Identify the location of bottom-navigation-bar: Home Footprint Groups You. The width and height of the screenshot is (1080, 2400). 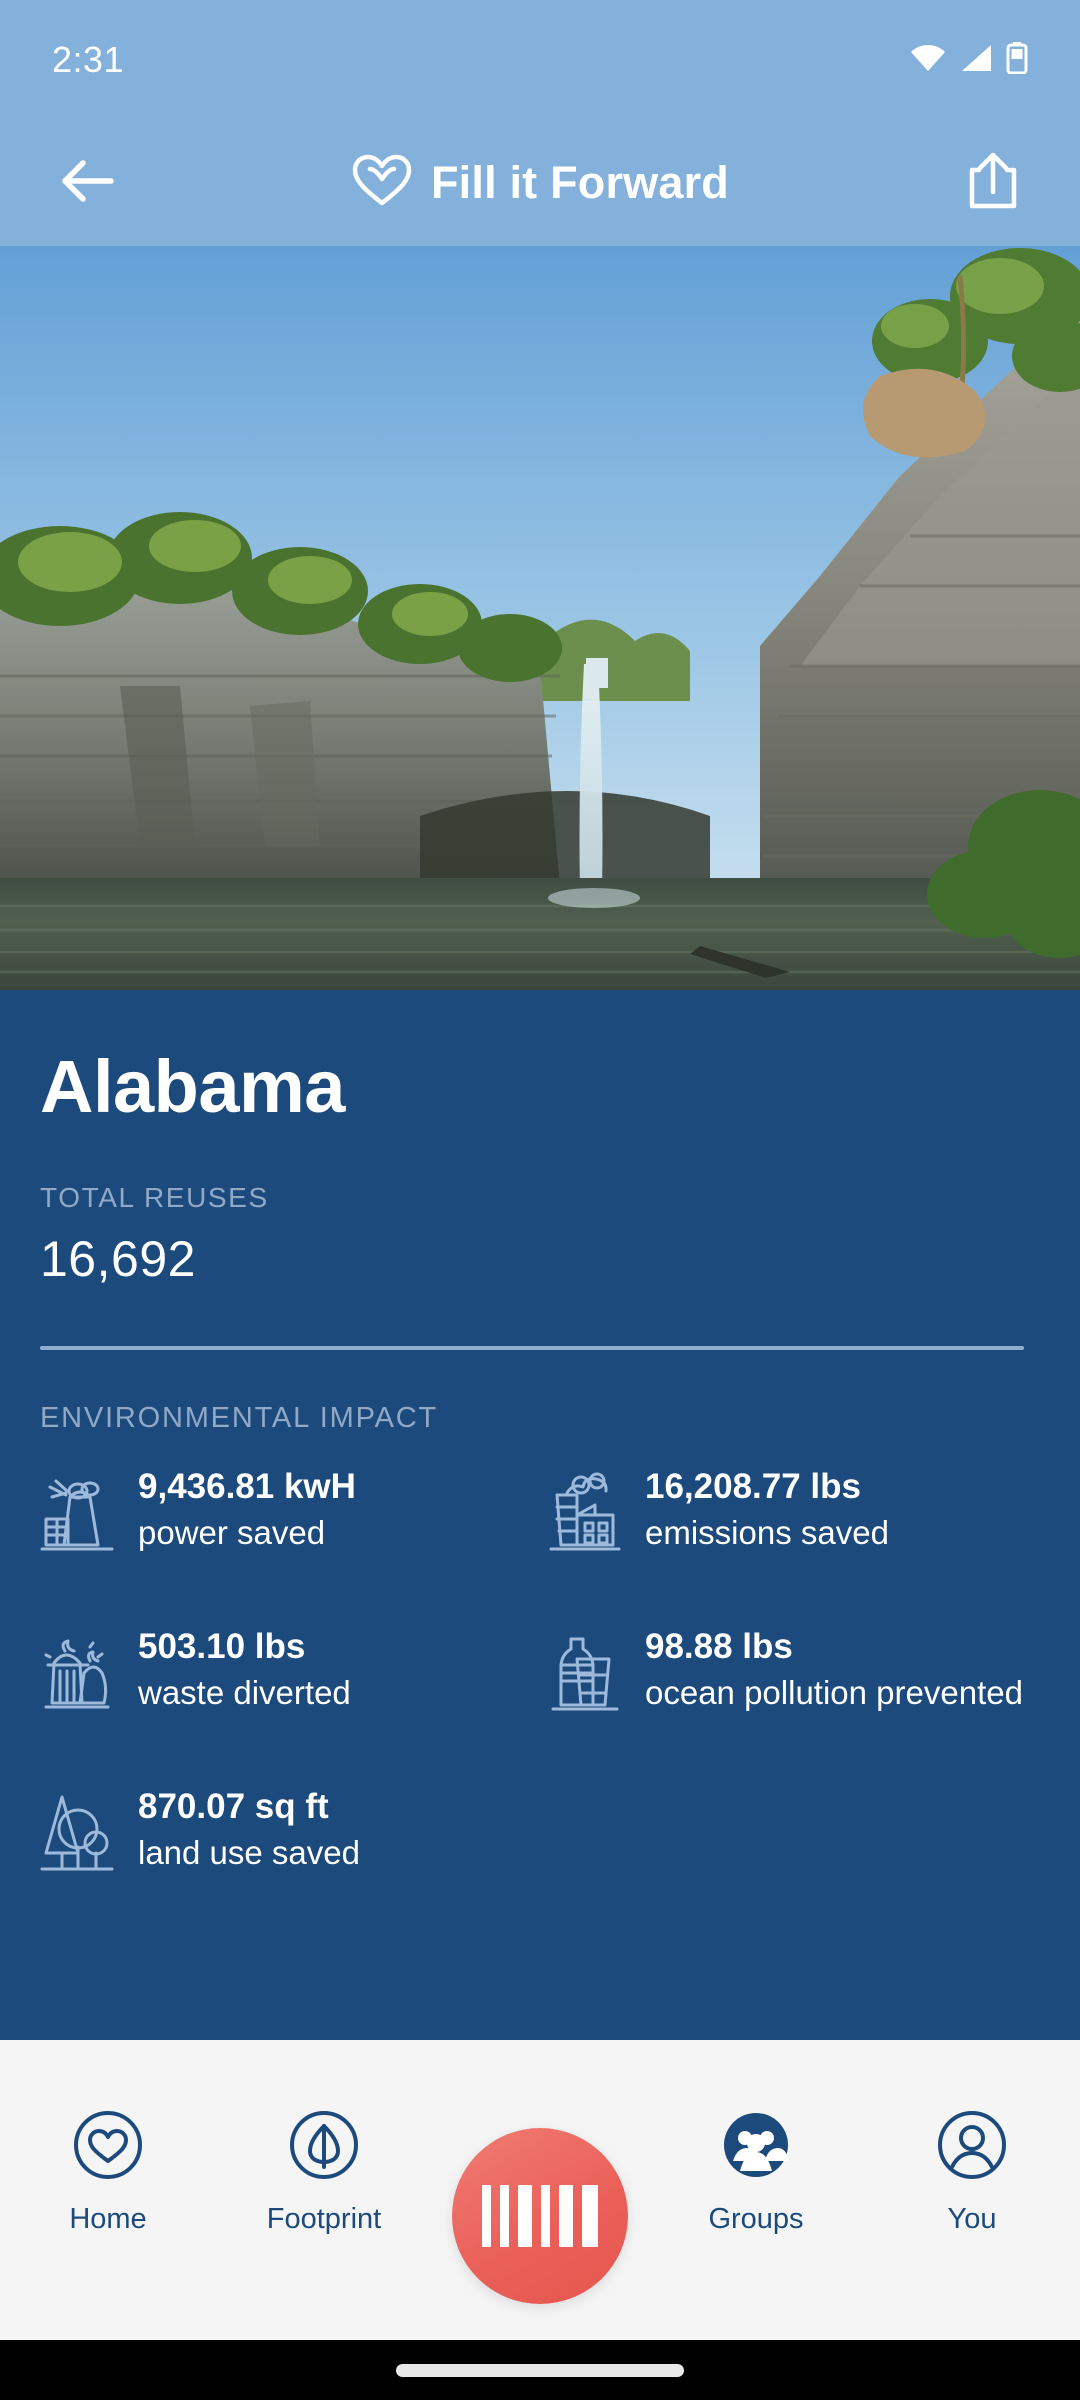
(540, 2190).